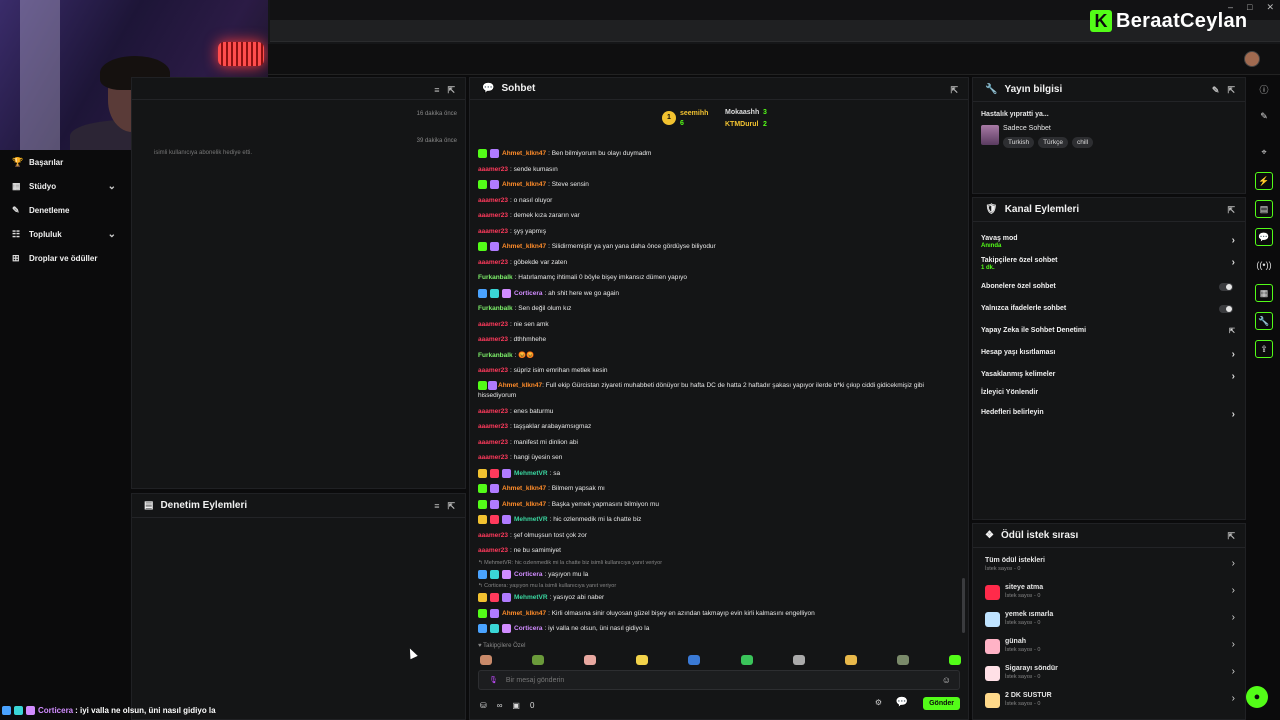 Image resolution: width=1280 pixels, height=720 pixels. I want to click on filter-icon: ≡, so click(436, 506).